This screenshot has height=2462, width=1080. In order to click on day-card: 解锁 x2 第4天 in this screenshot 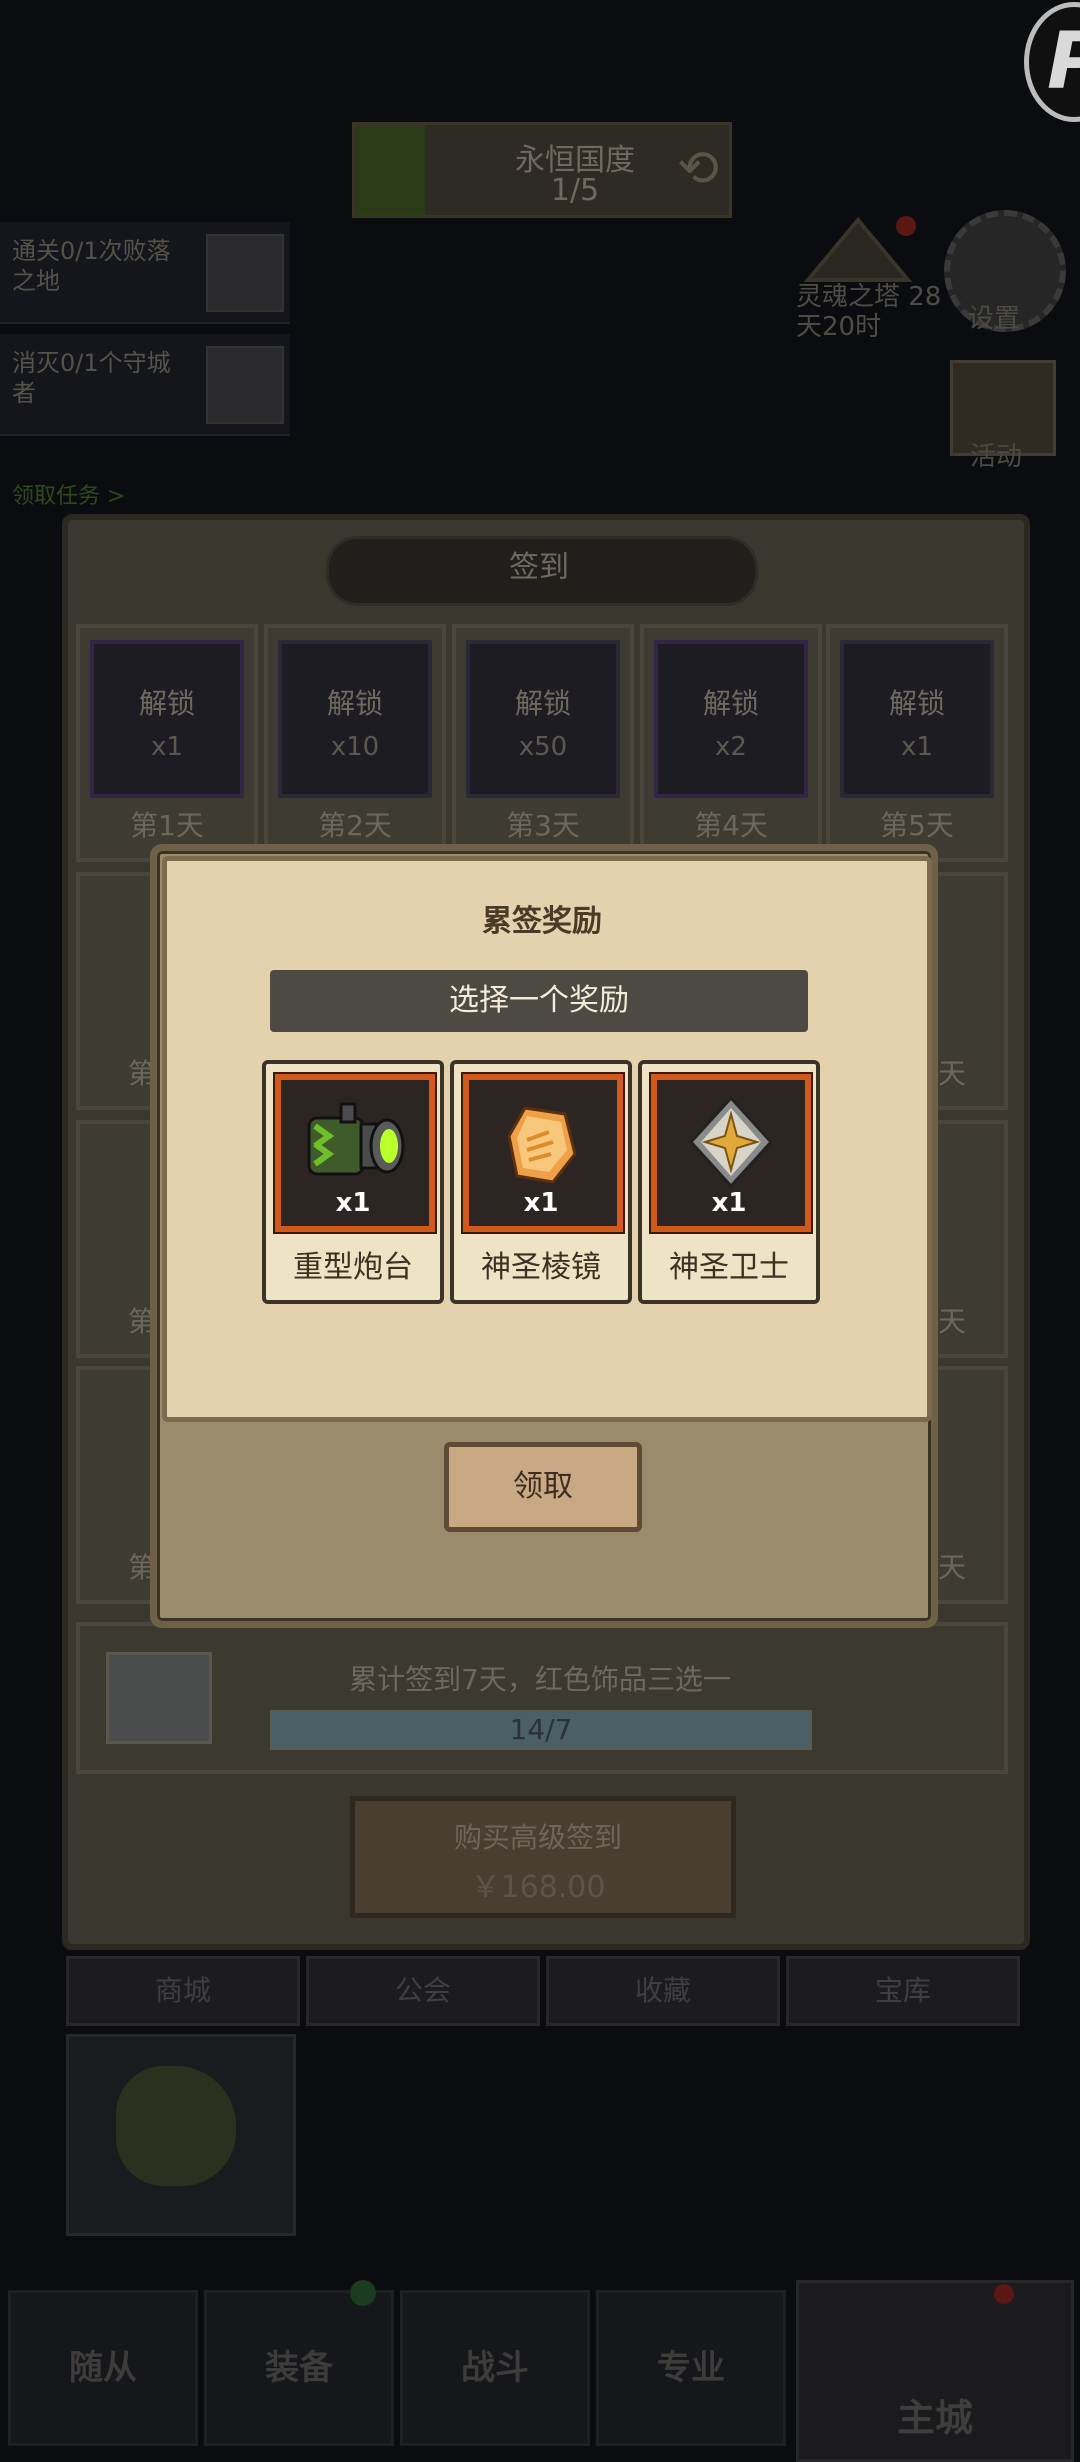, I will do `click(731, 743)`.